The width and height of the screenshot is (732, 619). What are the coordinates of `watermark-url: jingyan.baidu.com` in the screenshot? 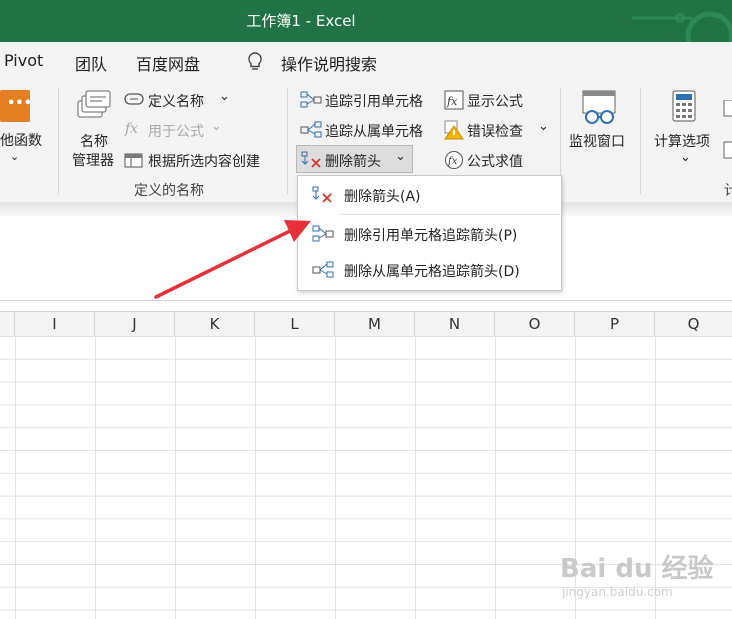 It's located at (617, 592).